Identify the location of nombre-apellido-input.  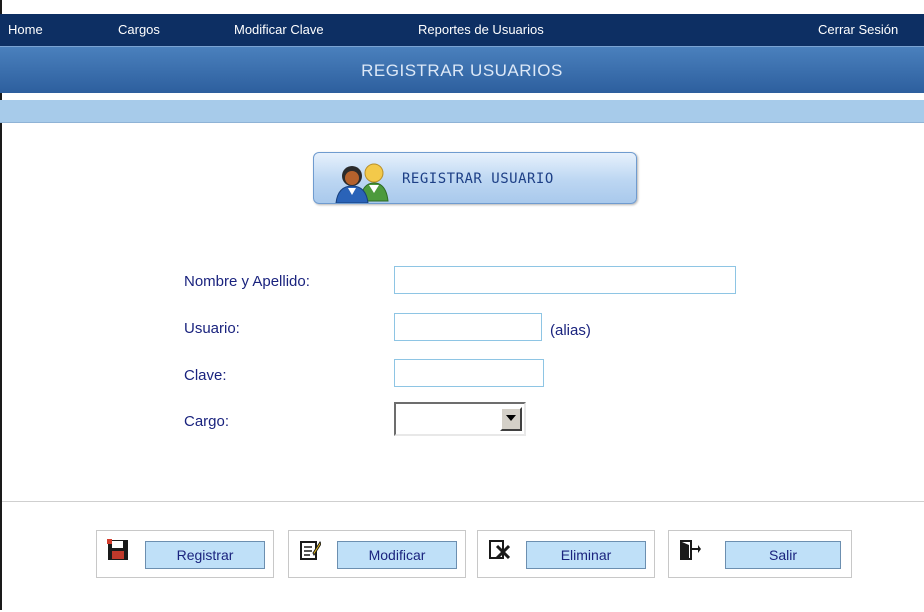
(565, 280).